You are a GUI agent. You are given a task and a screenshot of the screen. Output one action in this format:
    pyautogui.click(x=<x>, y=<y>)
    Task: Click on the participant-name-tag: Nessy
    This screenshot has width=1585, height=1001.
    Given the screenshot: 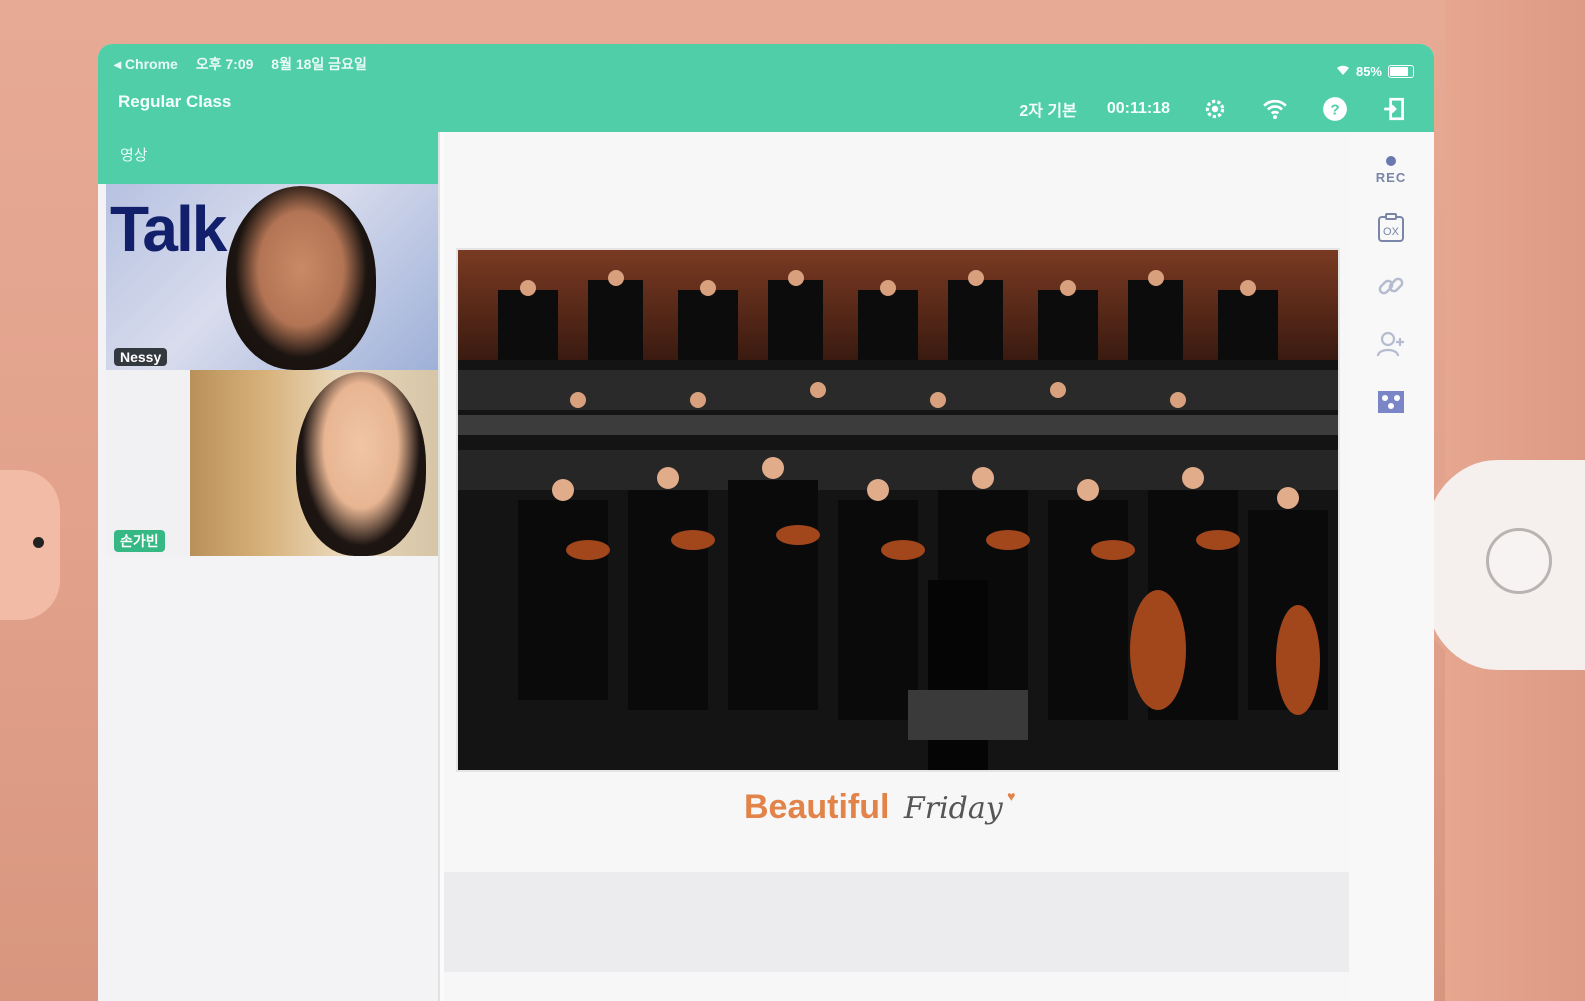 What is the action you would take?
    pyautogui.click(x=141, y=357)
    